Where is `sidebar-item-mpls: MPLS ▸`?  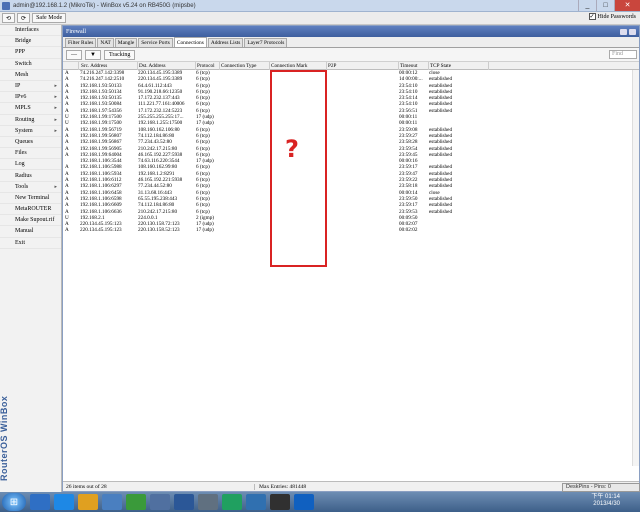 sidebar-item-mpls: MPLS ▸ is located at coordinates (30, 109).